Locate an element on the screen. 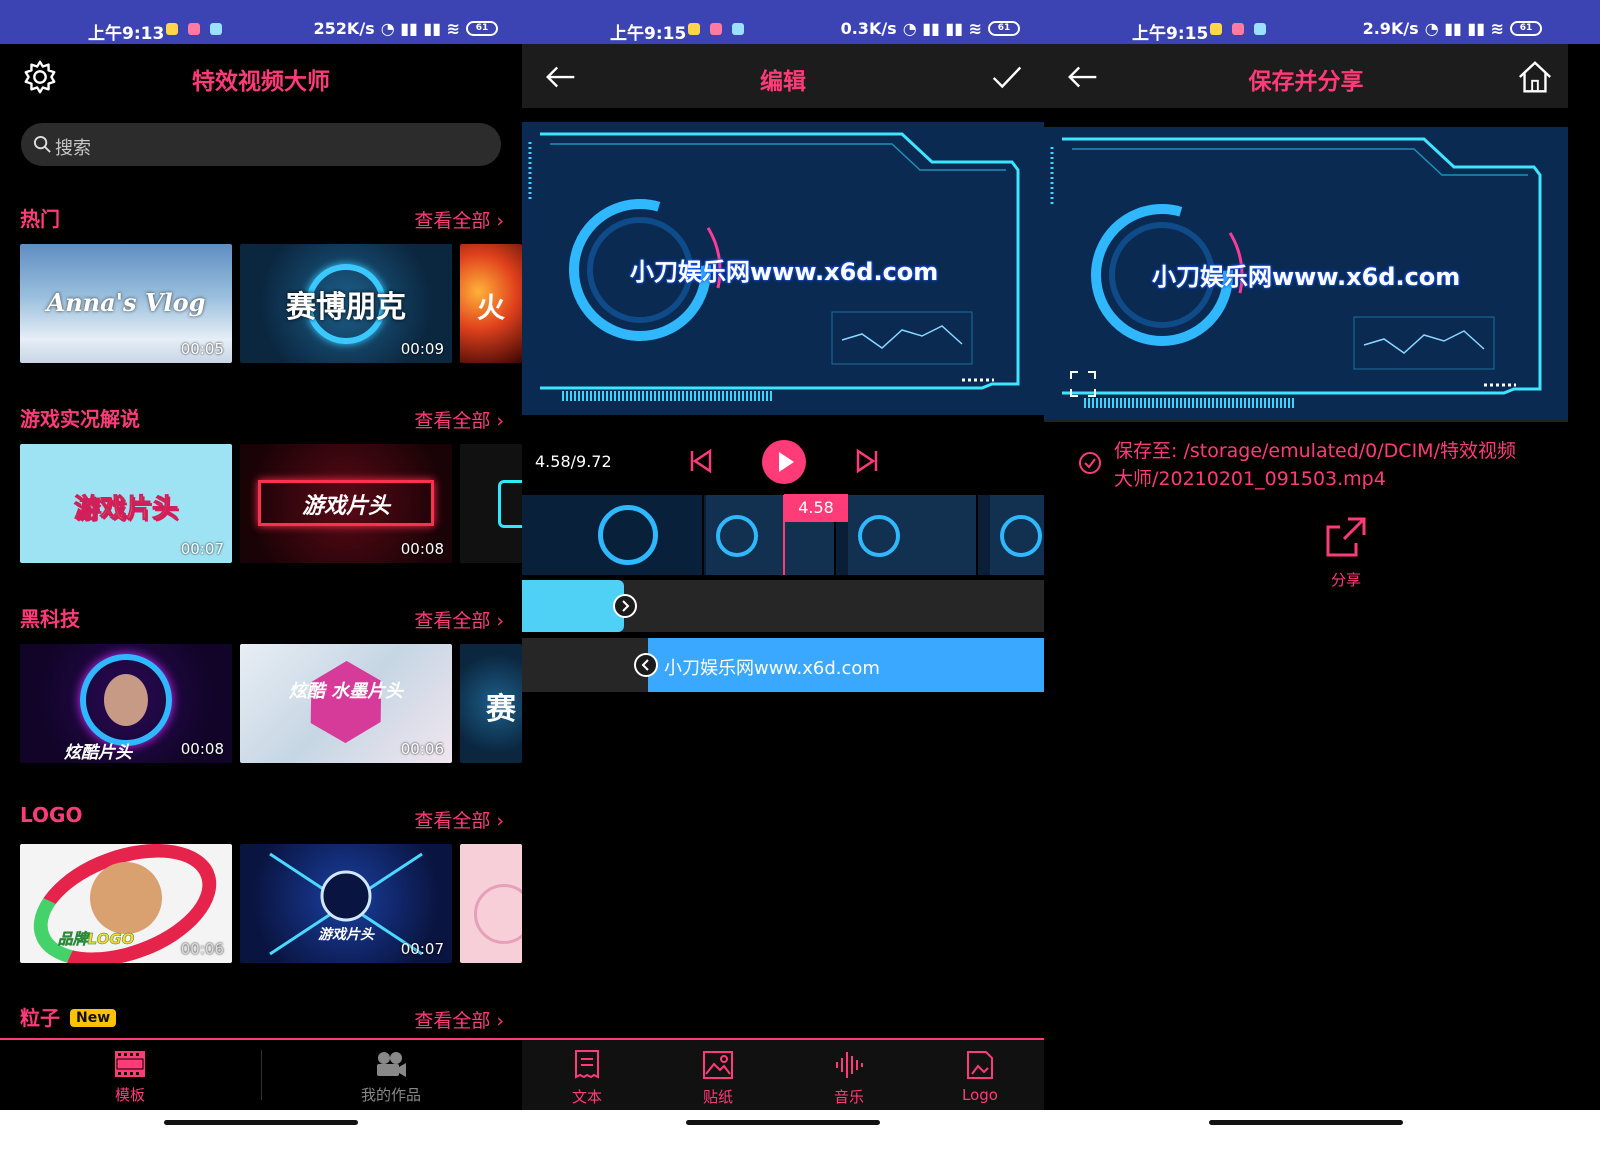 This screenshot has height=1155, width=1600. playhead-time: 4.58 is located at coordinates (816, 508).